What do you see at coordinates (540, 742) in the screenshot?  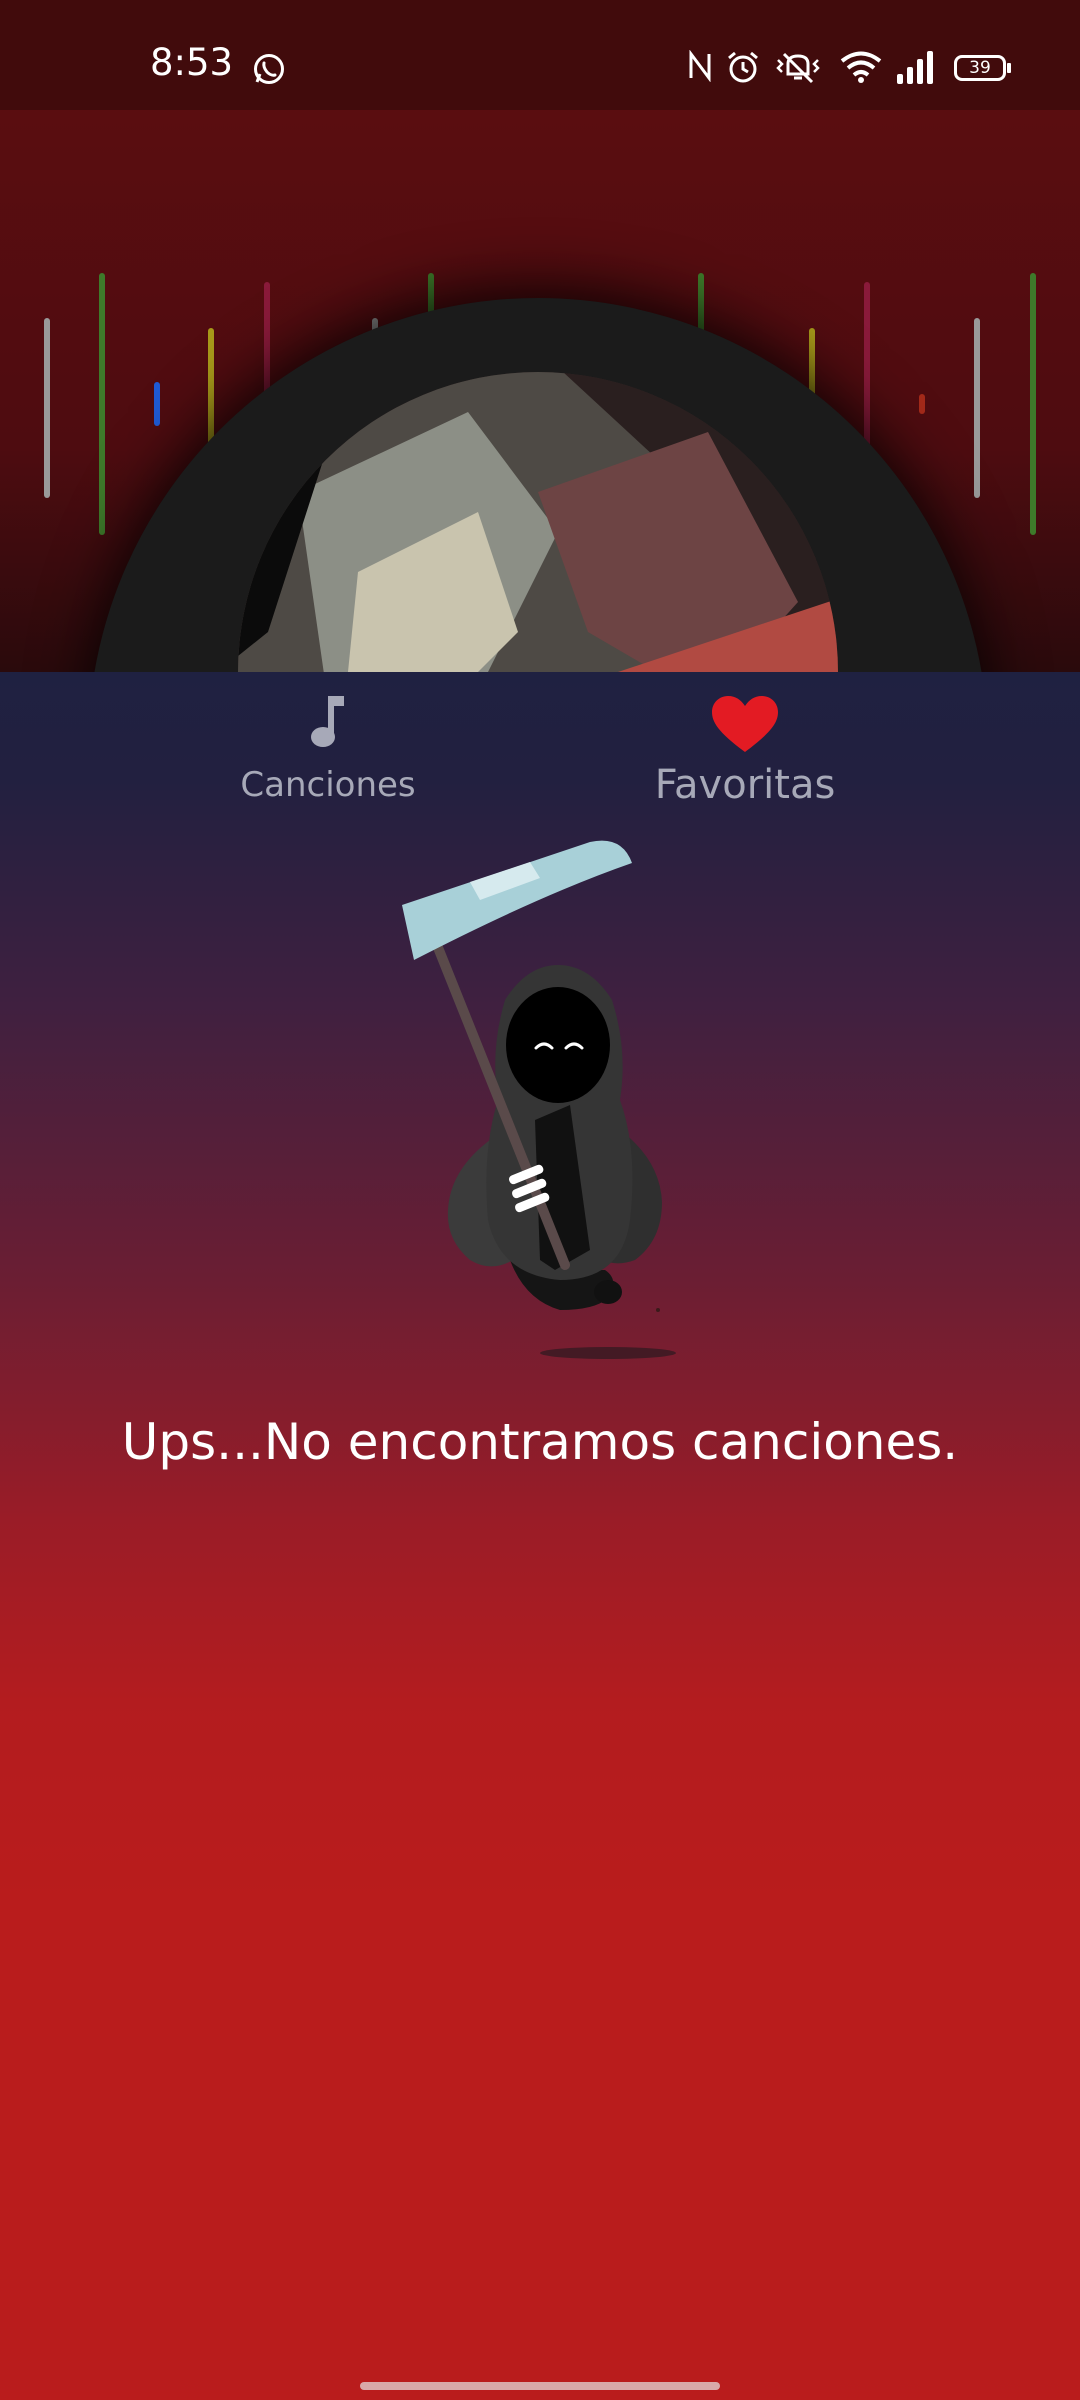 I see `tab-bar: Canciones Favoritas` at bounding box center [540, 742].